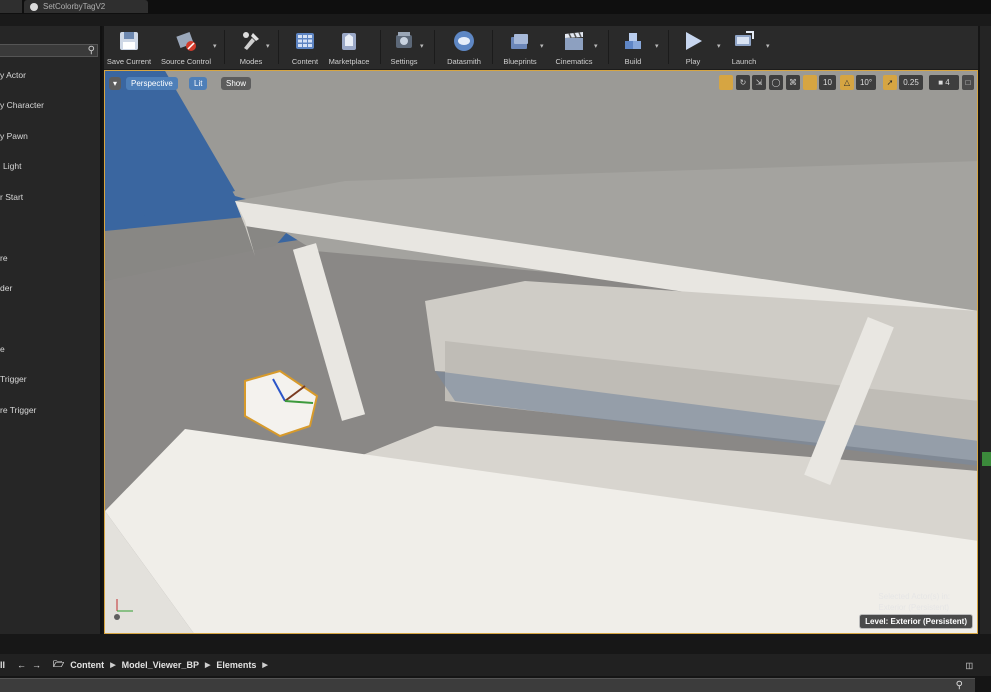 The height and width of the screenshot is (692, 991). Describe the element at coordinates (847, 82) in the screenshot. I see `rotation-snap-icon: △` at that location.